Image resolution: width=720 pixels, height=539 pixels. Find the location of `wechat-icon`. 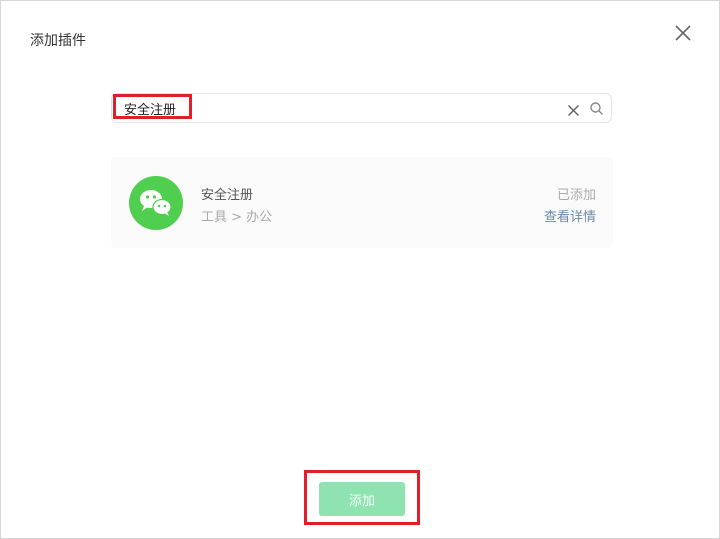

wechat-icon is located at coordinates (156, 203).